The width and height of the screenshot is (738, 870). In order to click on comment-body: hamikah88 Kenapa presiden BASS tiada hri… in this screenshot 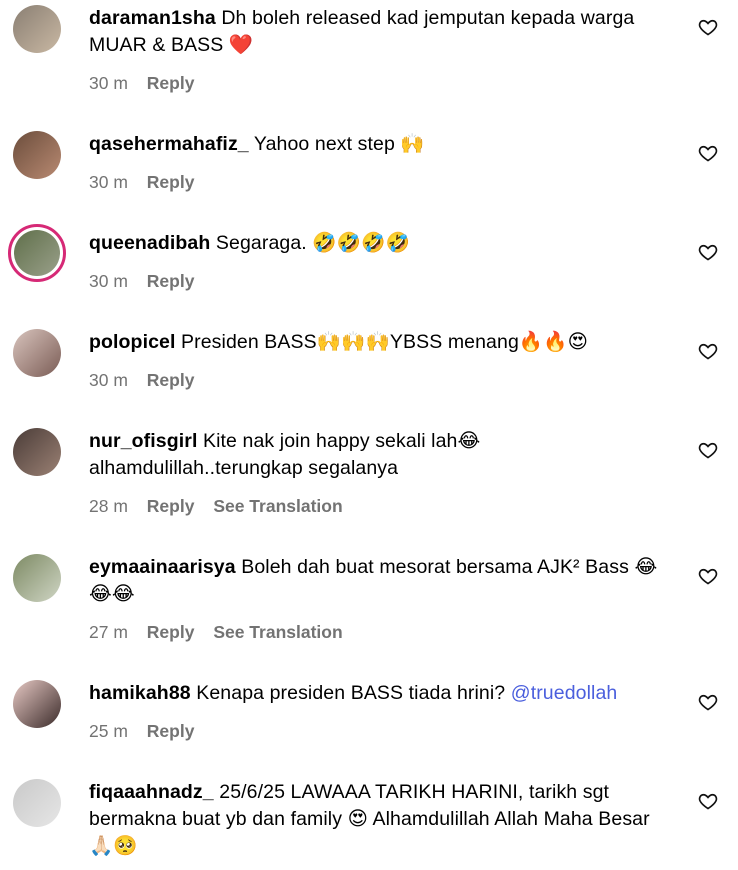, I will do `click(384, 693)`.